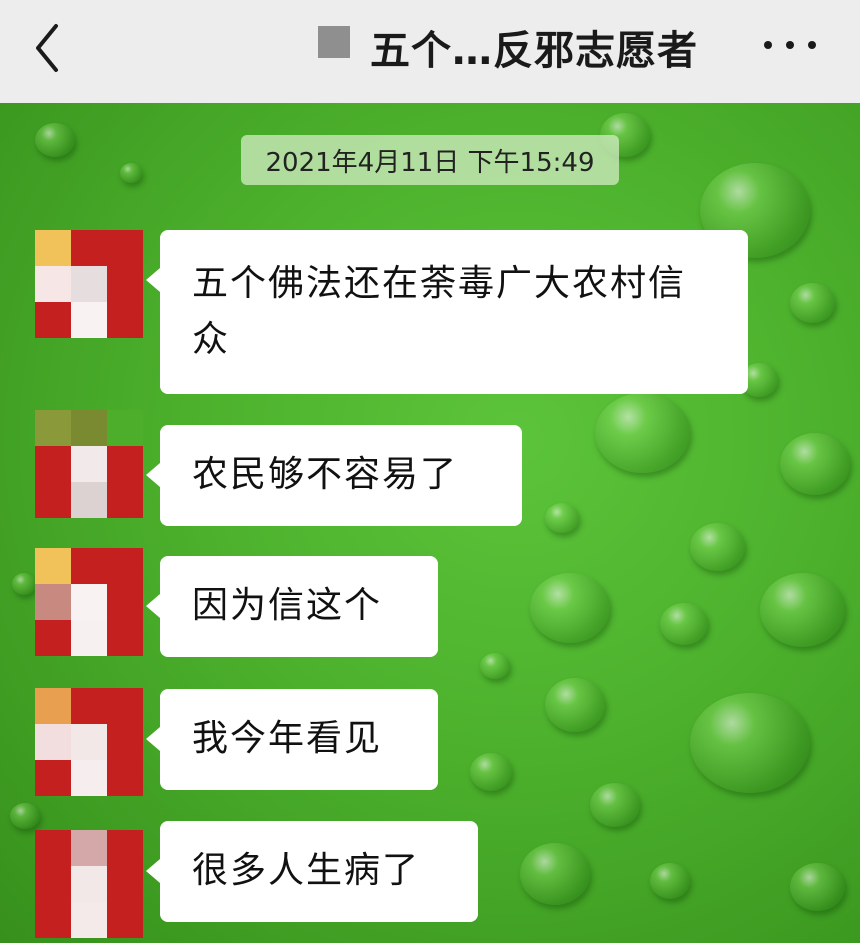 The image size is (860, 943). Describe the element at coordinates (306, 870) in the screenshot. I see `message-text: 很多人生病了` at that location.